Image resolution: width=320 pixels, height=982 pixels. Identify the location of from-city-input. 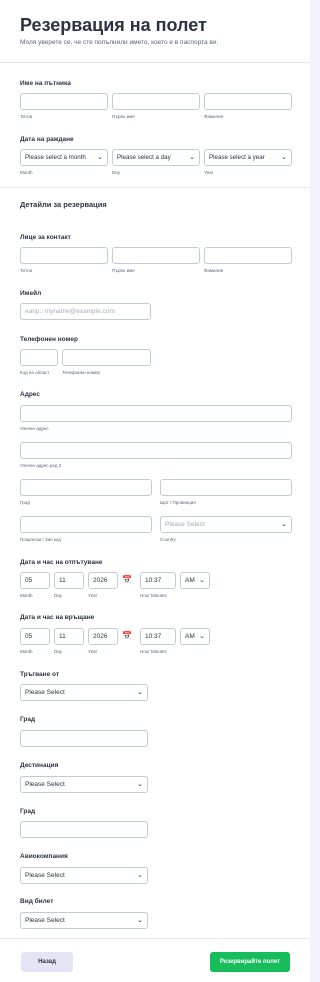
(84, 738).